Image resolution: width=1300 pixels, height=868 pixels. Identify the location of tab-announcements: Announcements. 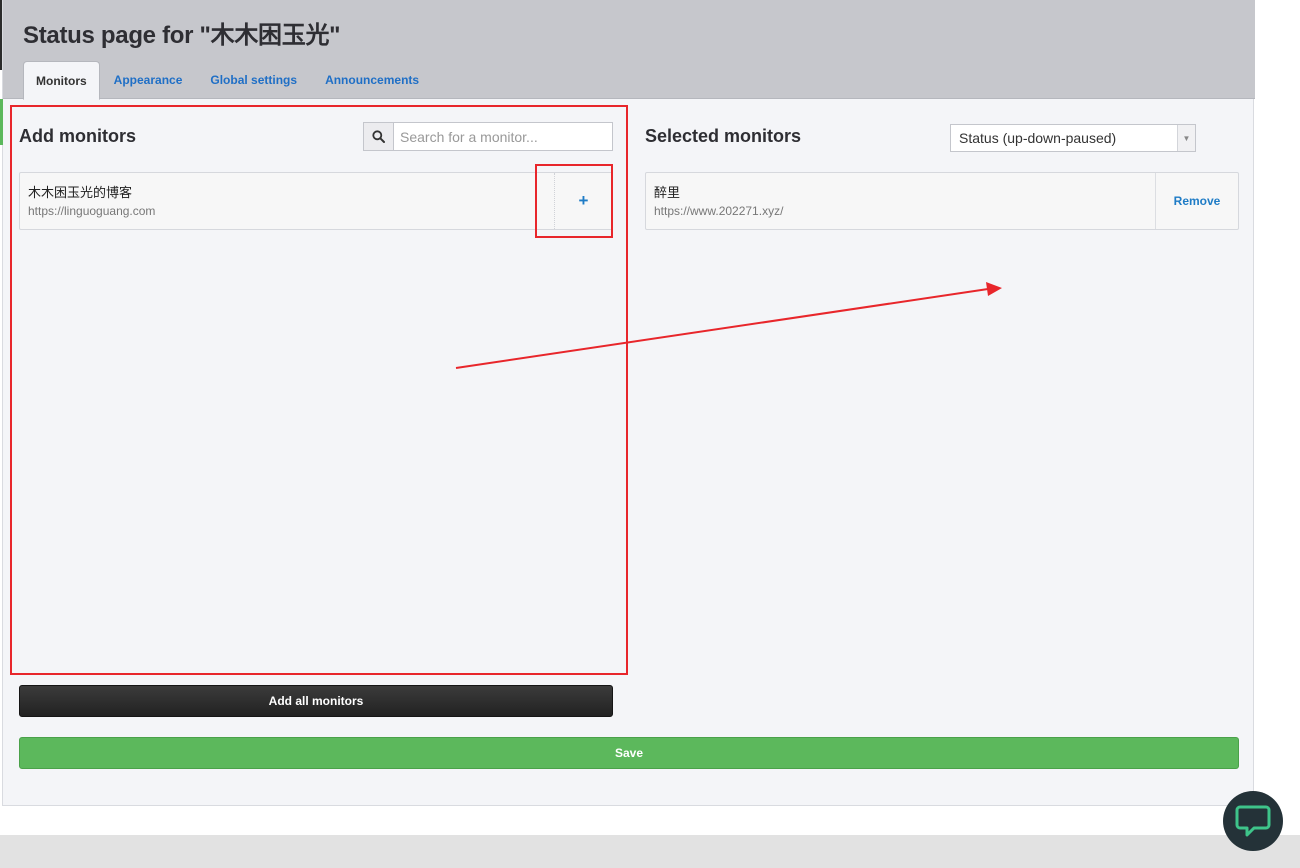
(372, 80).